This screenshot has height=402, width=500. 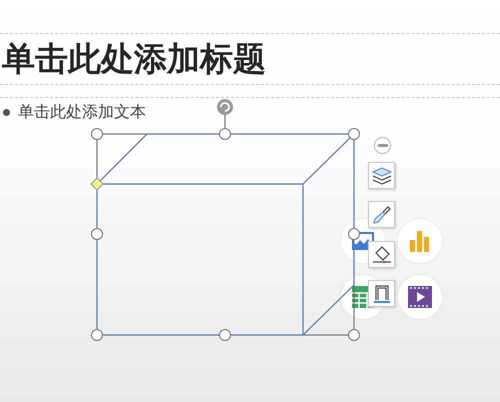 I want to click on collapse-button, so click(x=382, y=145).